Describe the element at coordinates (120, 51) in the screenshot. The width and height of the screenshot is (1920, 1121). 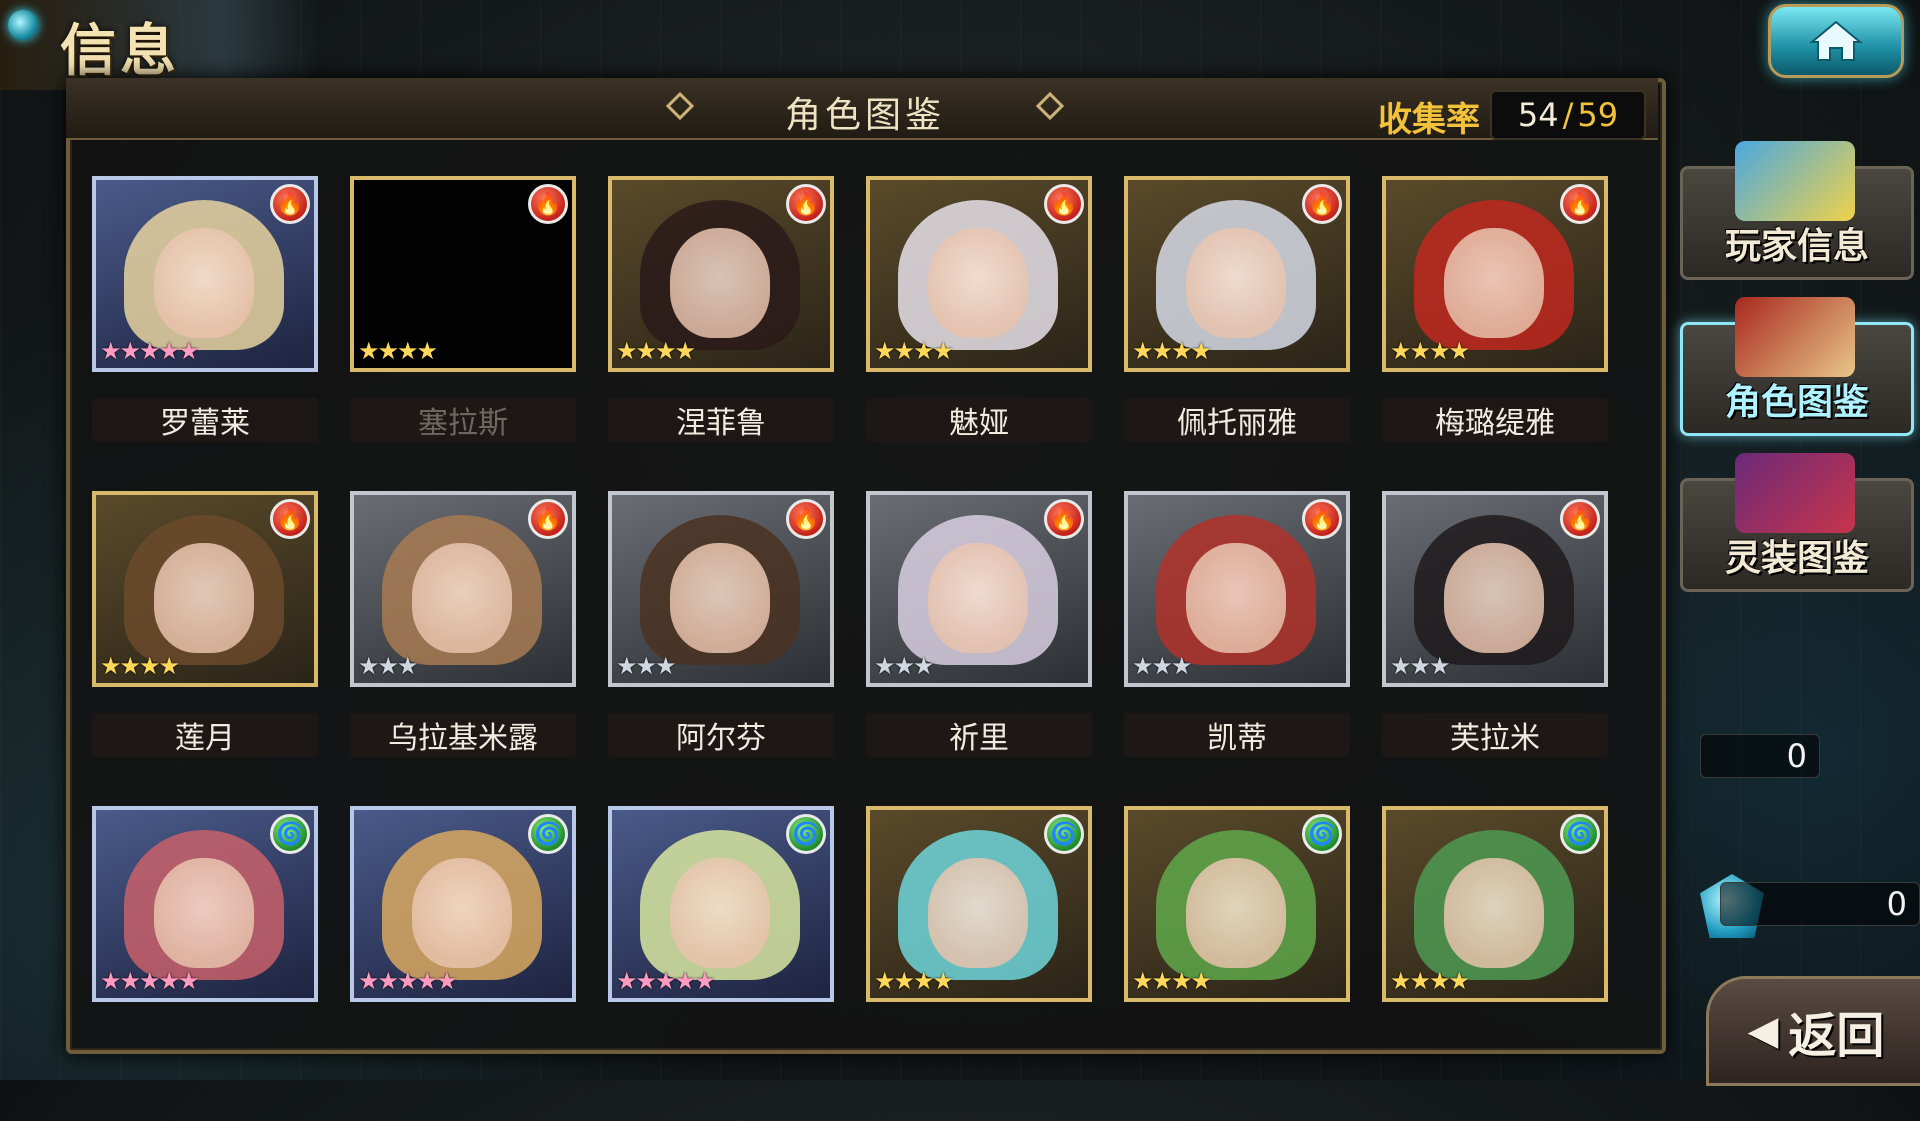
I see `corner-title: 信息` at that location.